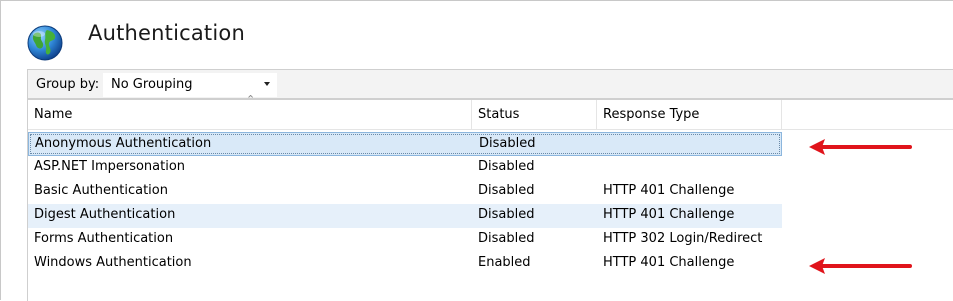  Describe the element at coordinates (689, 115) in the screenshot. I see `column-header-response-type: Response Type` at that location.